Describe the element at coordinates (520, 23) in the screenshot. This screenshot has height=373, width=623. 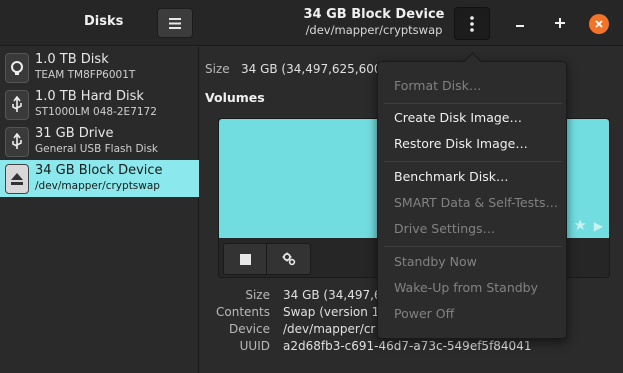
I see `minimize-button` at that location.